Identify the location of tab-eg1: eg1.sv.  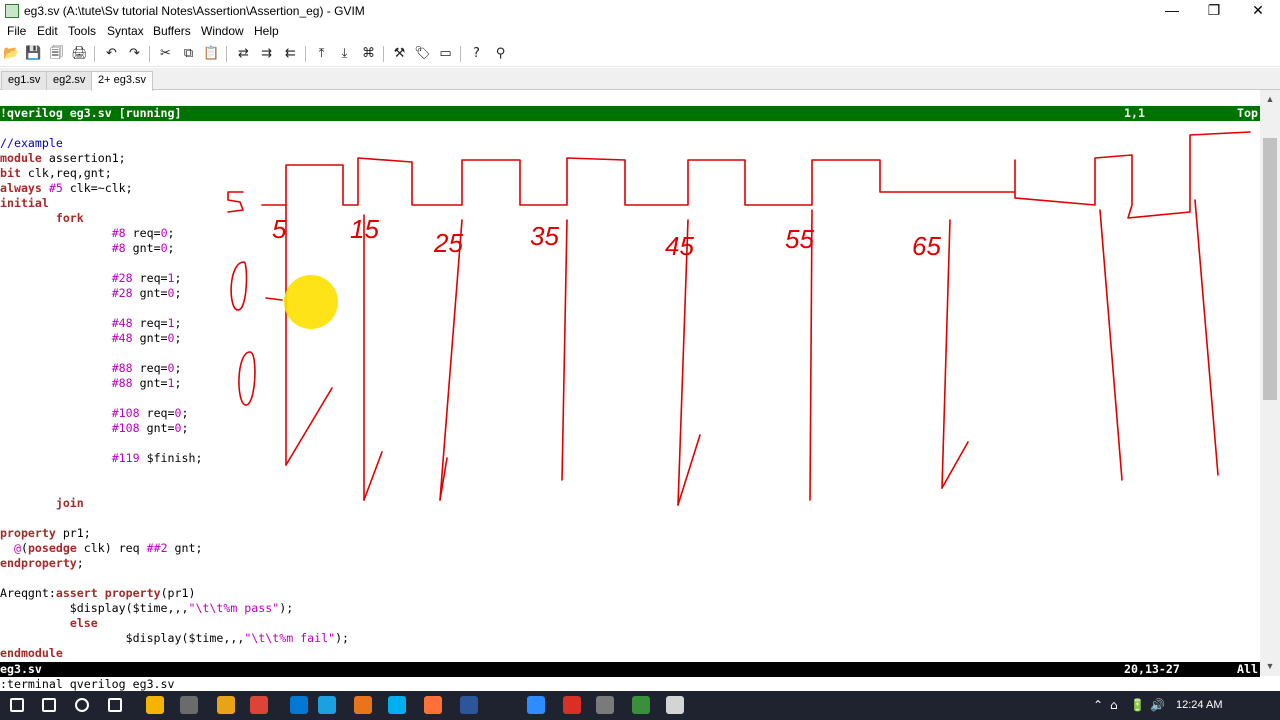
(24, 80).